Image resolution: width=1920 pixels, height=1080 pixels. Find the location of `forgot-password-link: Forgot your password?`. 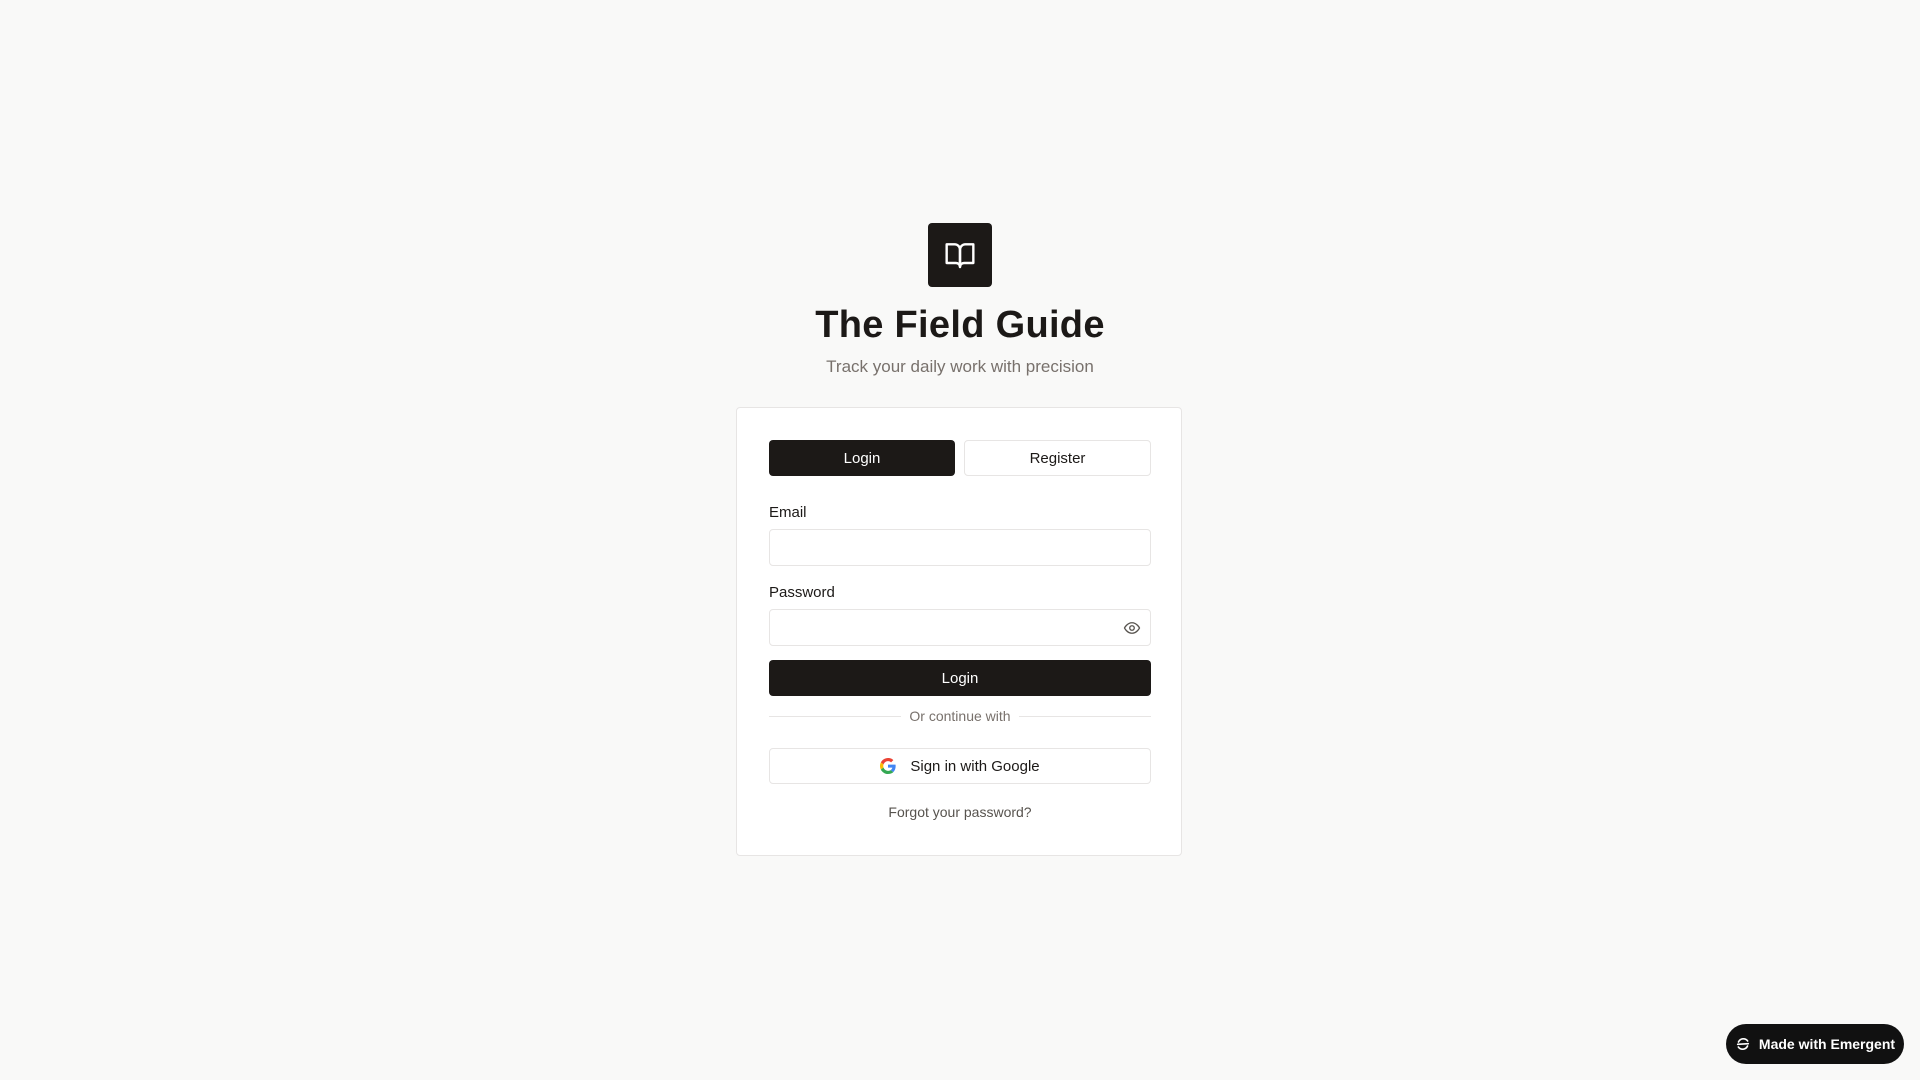

forgot-password-link: Forgot your password? is located at coordinates (960, 812).